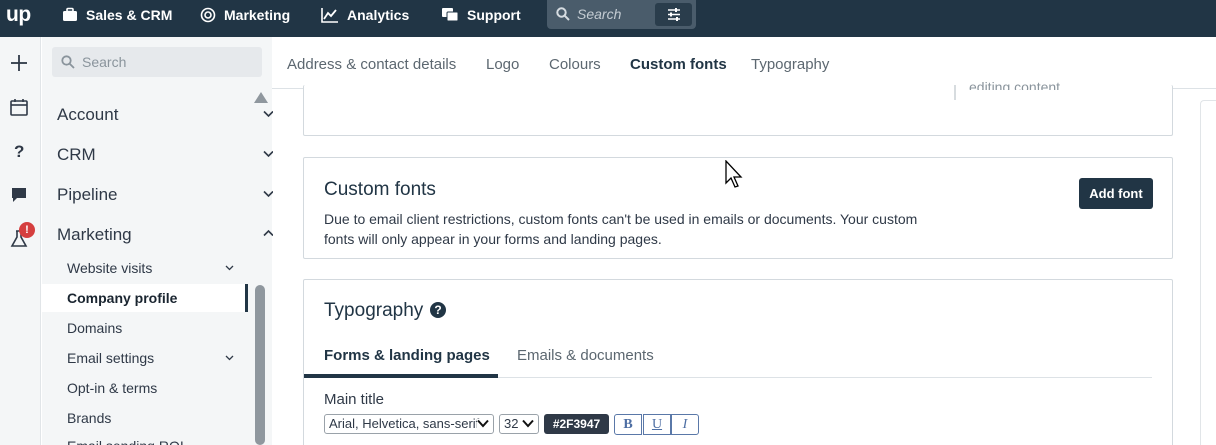  Describe the element at coordinates (1208, 272) in the screenshot. I see `right-panel-edge` at that location.